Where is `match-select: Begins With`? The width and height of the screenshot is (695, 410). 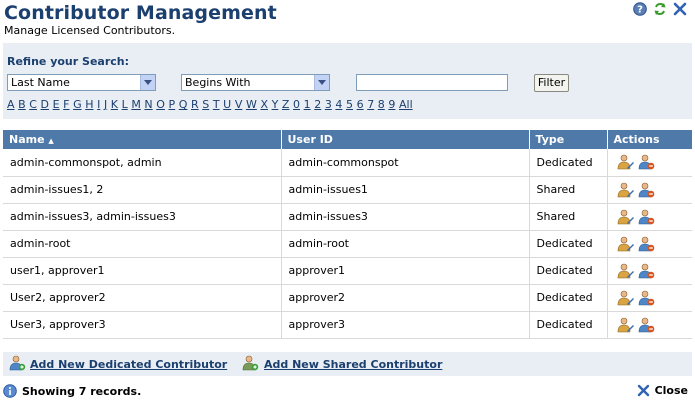 match-select: Begins With is located at coordinates (255, 82).